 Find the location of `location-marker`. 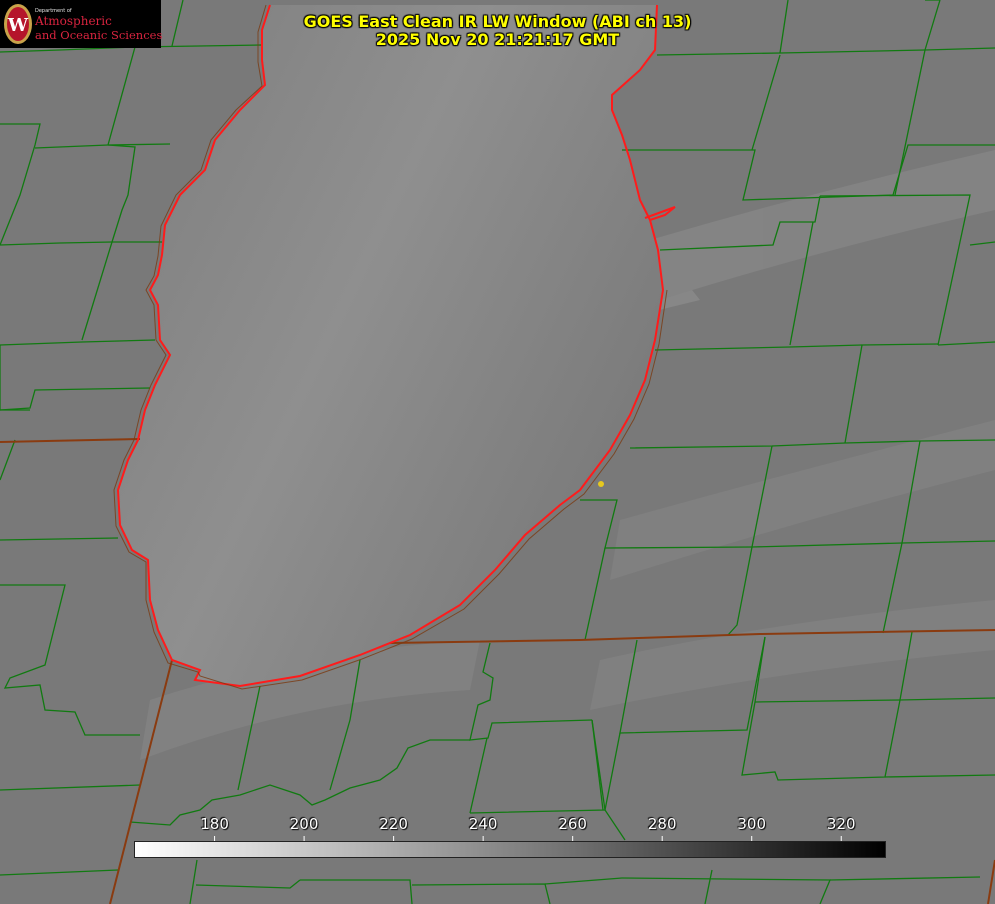

location-marker is located at coordinates (601, 484).